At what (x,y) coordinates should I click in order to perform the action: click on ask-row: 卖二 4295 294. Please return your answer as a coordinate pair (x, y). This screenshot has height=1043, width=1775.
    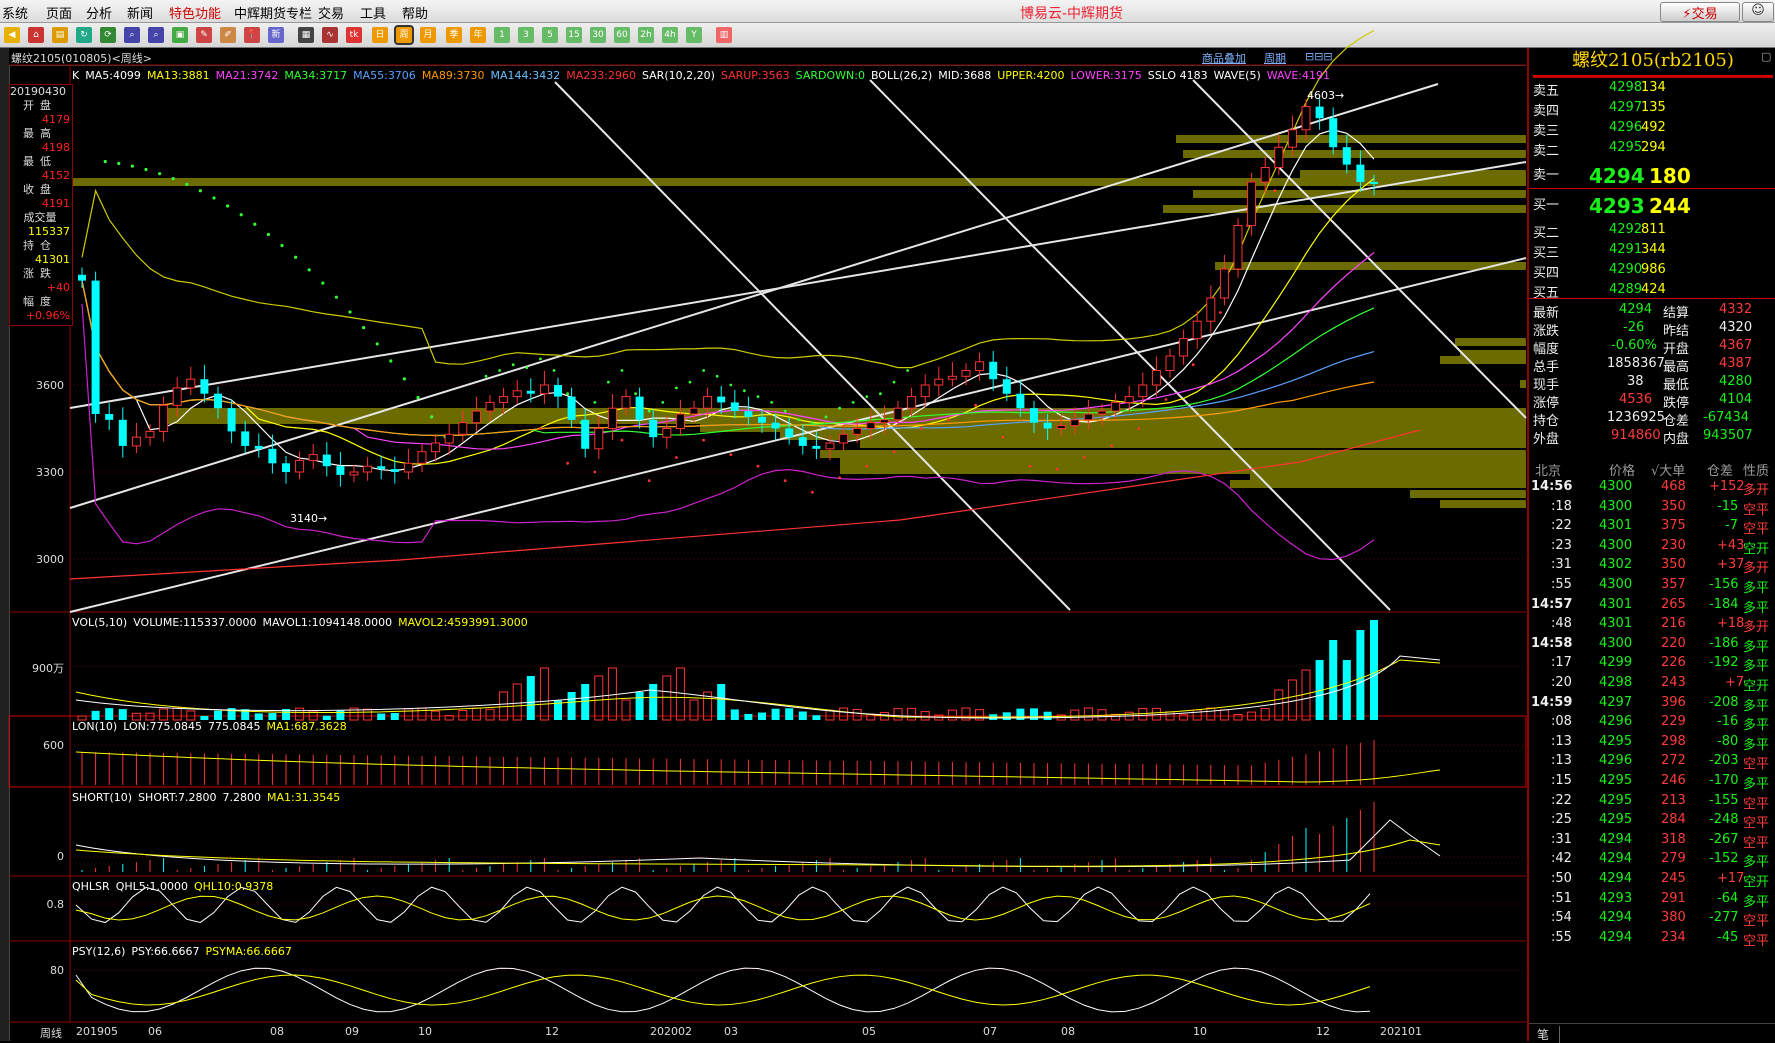
    Looking at the image, I should click on (1652, 150).